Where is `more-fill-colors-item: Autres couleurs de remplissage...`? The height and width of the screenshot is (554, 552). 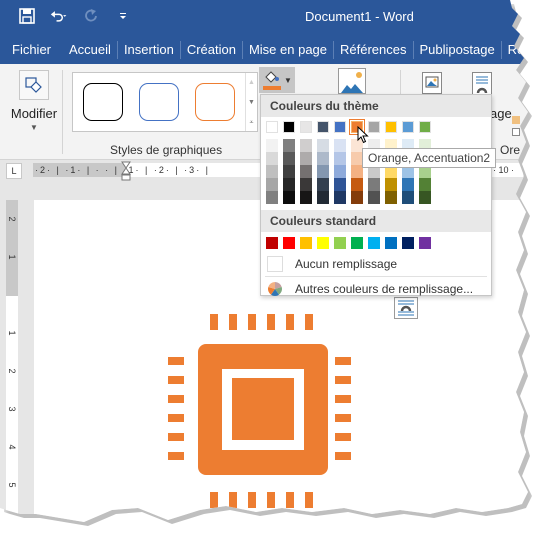
more-fill-colors-item: Autres couleurs de remplissage... is located at coordinates (376, 289).